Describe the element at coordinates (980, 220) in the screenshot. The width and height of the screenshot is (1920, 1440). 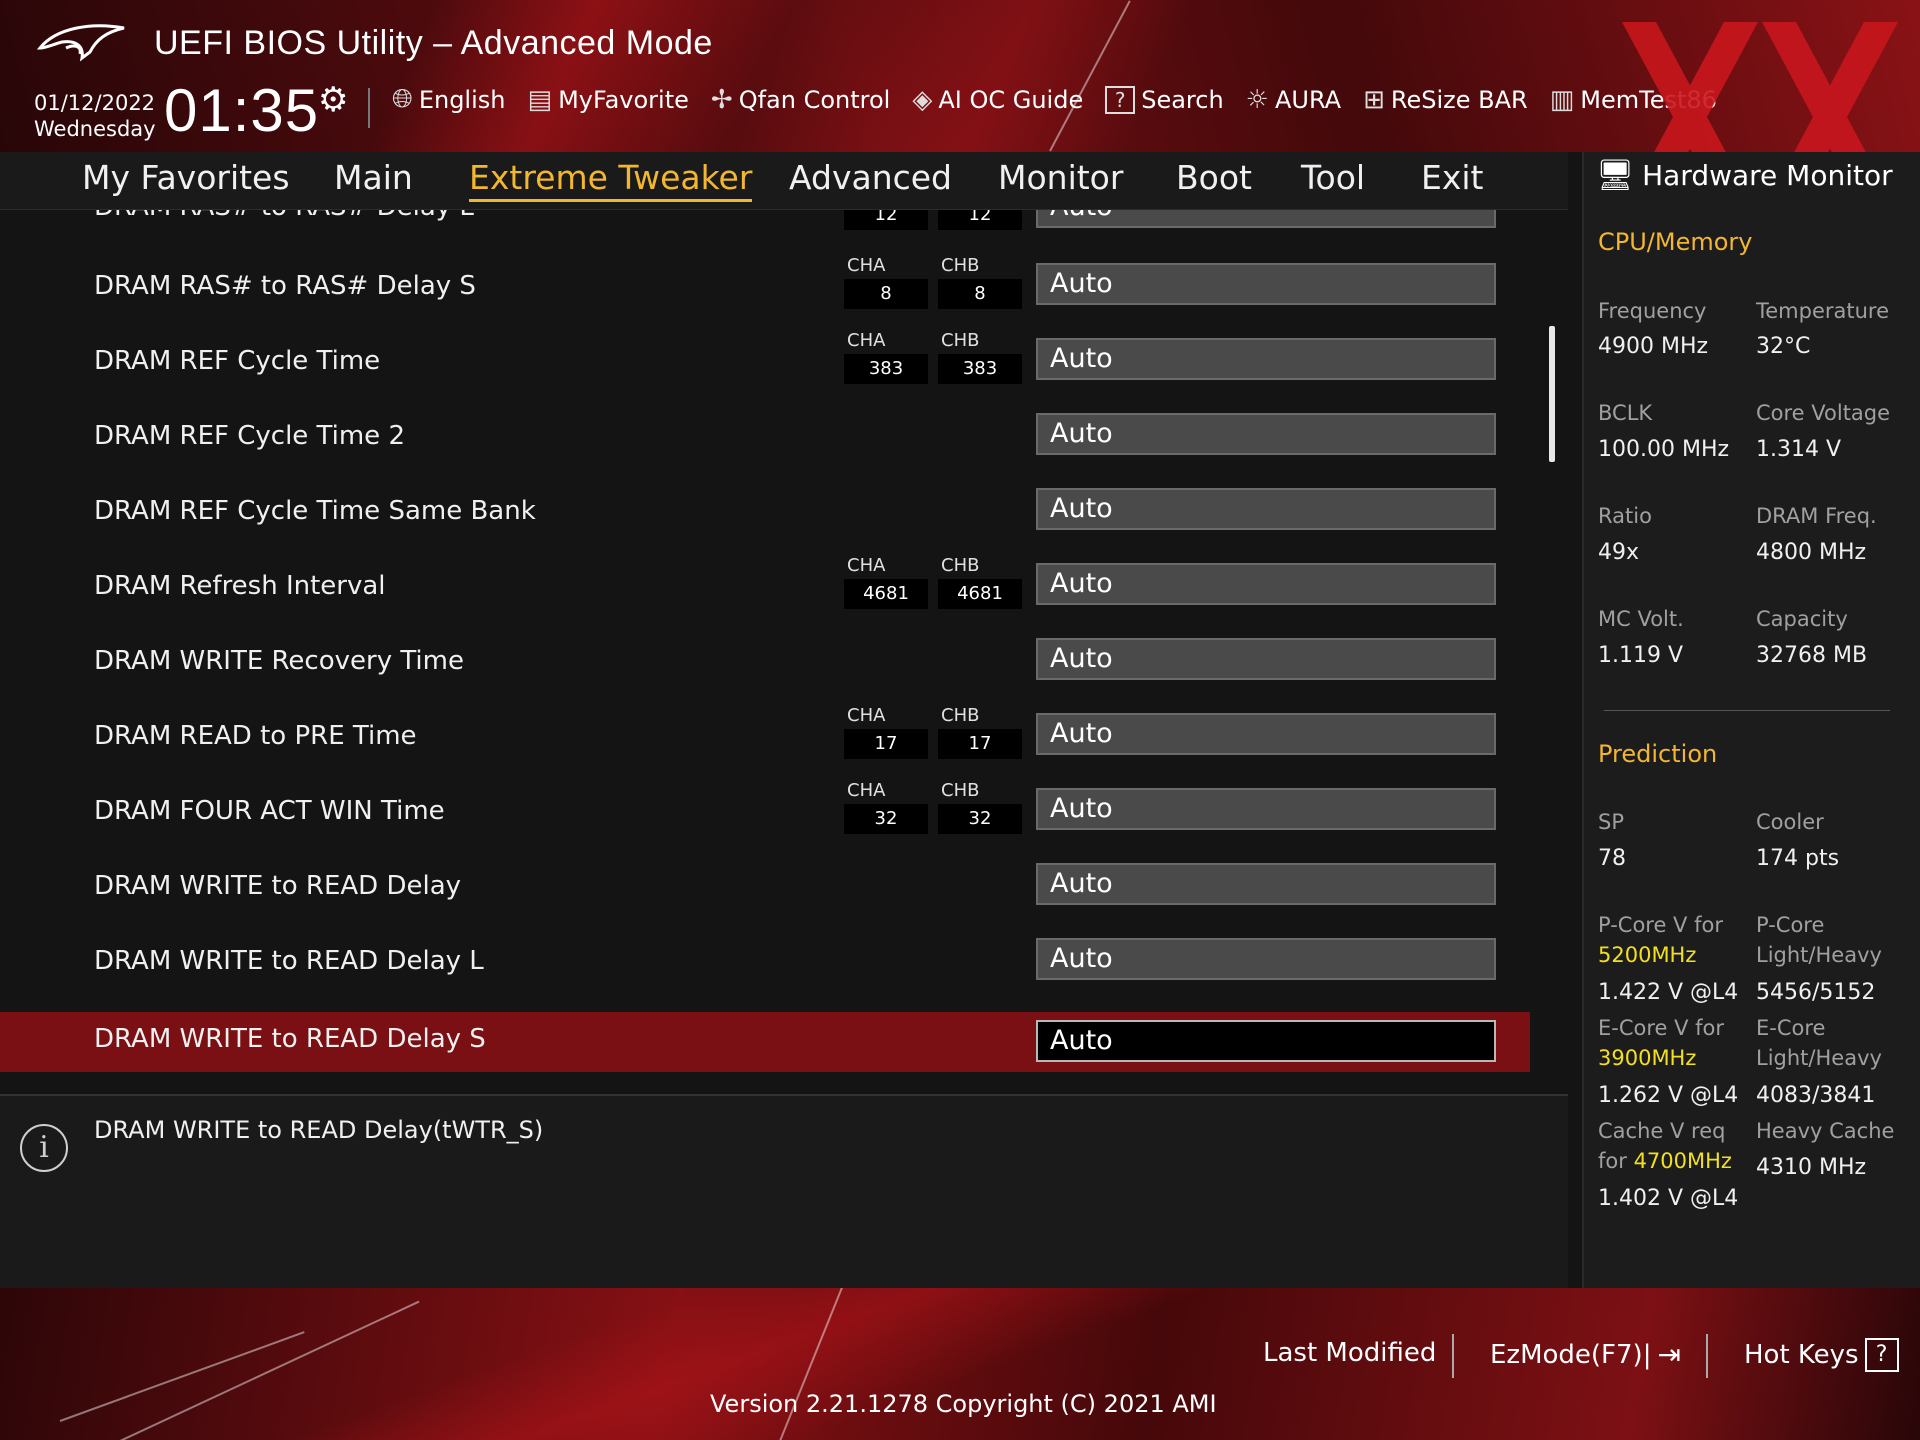
I see `chb-value: 12` at that location.